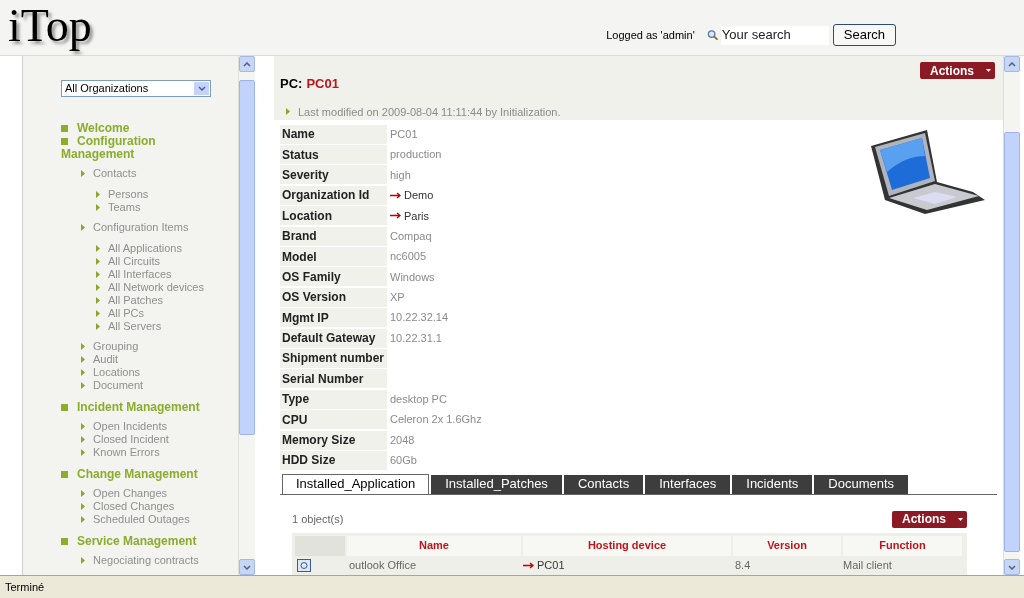  I want to click on menu-section-link: Configuration Management, so click(141, 148).